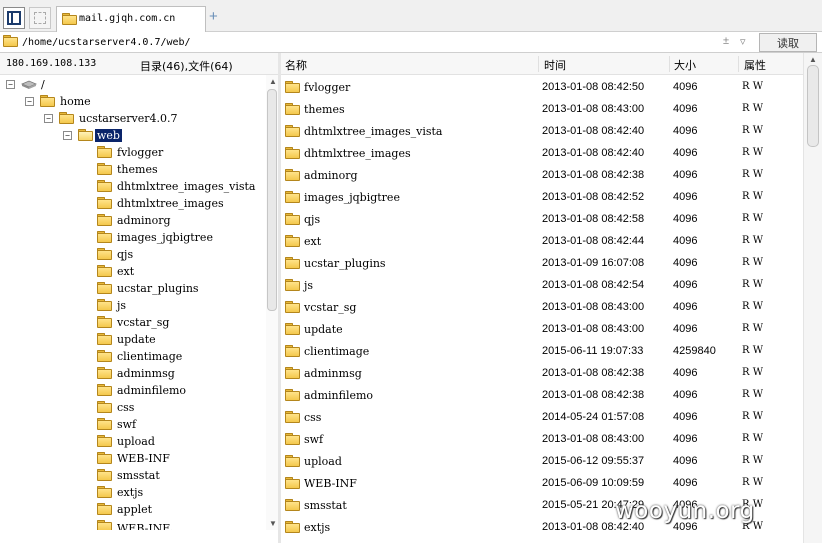 The image size is (822, 543). I want to click on table-row: fvlogger 2013-01-08 08:42:50 4096 R W, so click(542, 86).